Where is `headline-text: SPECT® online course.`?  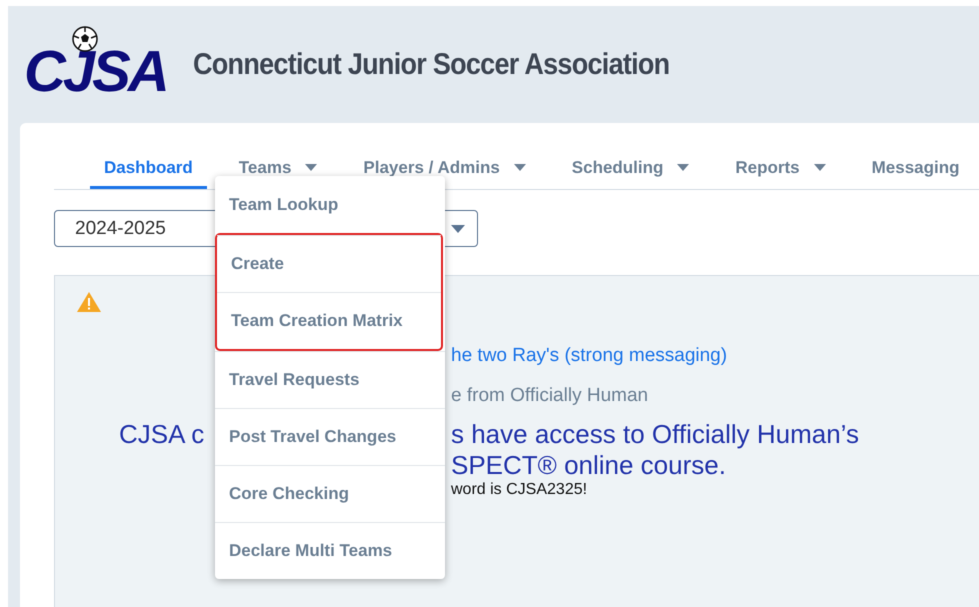
headline-text: SPECT® online course. is located at coordinates (588, 465).